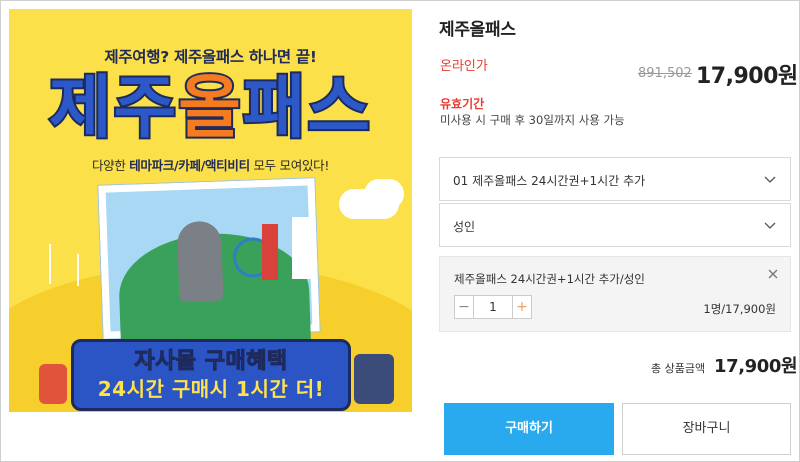  I want to click on white-lighthouse-illustration, so click(302, 248).